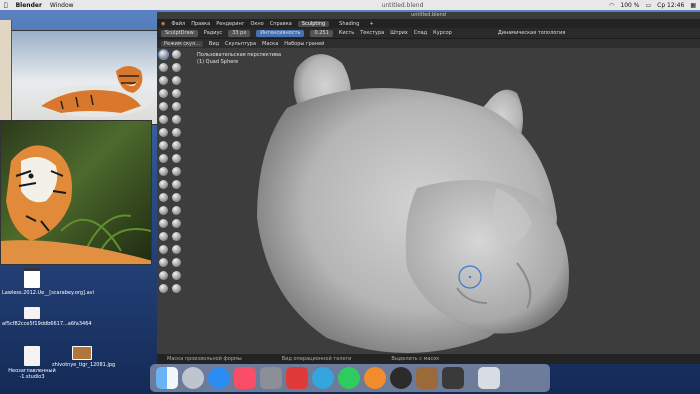 Image resolution: width=700 pixels, height=394 pixels. What do you see at coordinates (176, 106) in the screenshot?
I see `smooth-icon` at bounding box center [176, 106].